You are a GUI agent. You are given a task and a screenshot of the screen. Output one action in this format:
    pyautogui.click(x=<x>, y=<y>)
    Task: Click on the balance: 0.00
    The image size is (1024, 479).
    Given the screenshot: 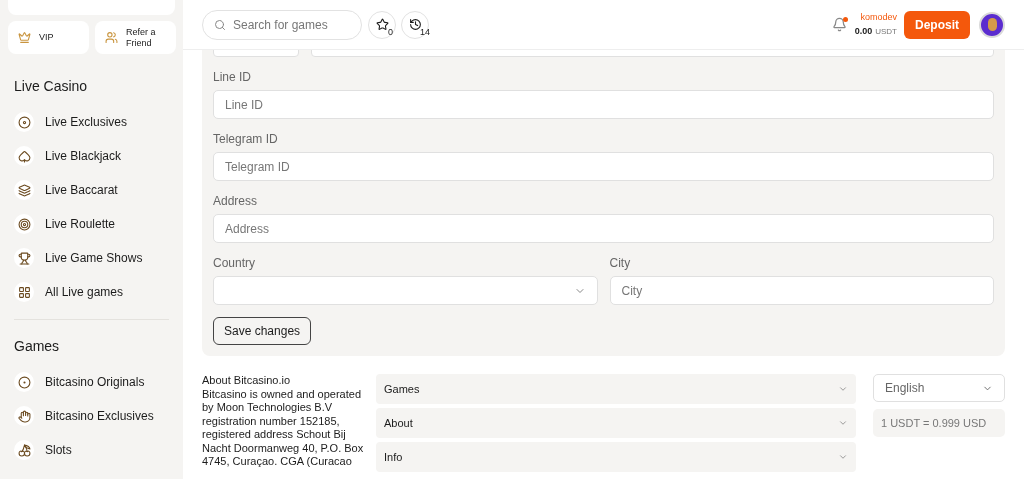 What is the action you would take?
    pyautogui.click(x=863, y=31)
    